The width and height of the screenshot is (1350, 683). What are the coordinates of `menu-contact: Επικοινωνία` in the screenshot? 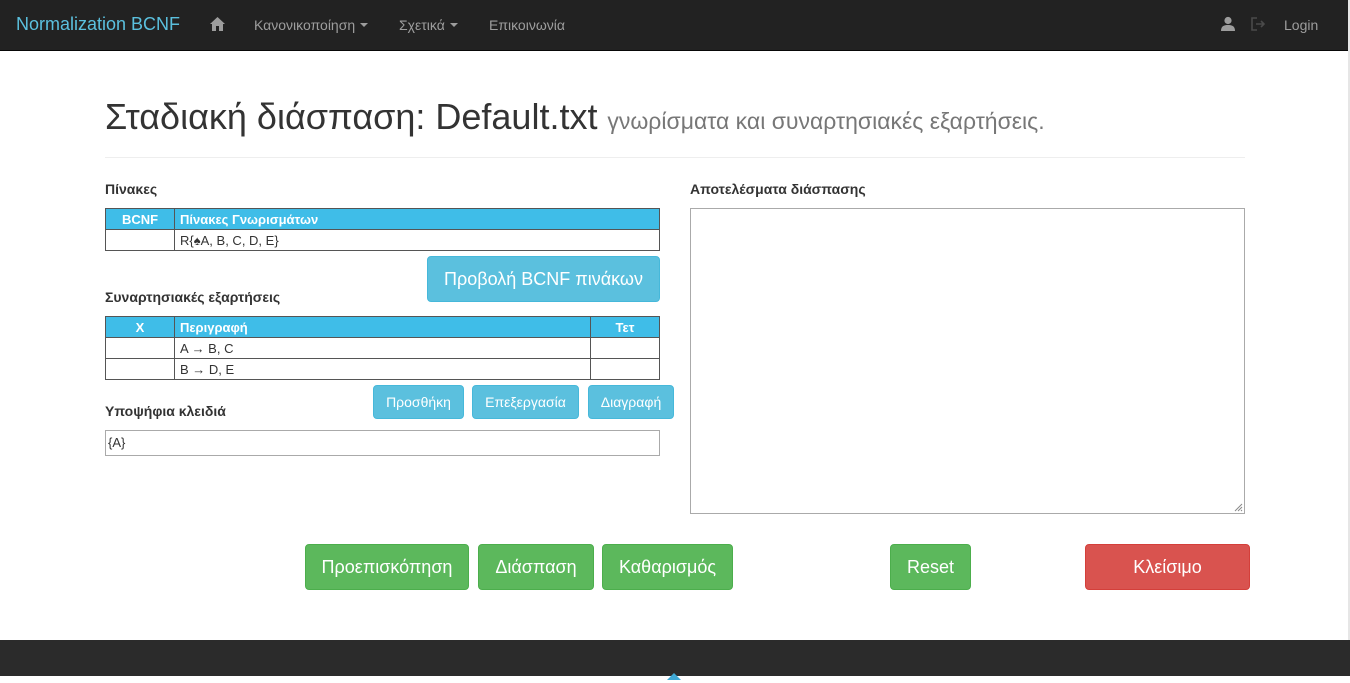 It's located at (527, 25).